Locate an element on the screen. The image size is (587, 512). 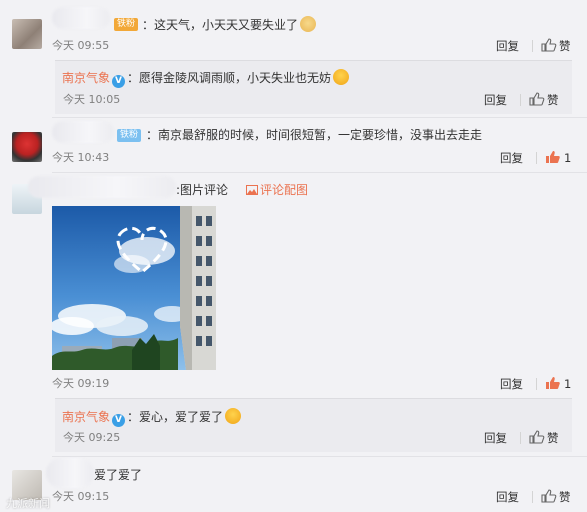
reply-text: 南京气象 V ：爱心，爱了爱了 is located at coordinates (152, 417).